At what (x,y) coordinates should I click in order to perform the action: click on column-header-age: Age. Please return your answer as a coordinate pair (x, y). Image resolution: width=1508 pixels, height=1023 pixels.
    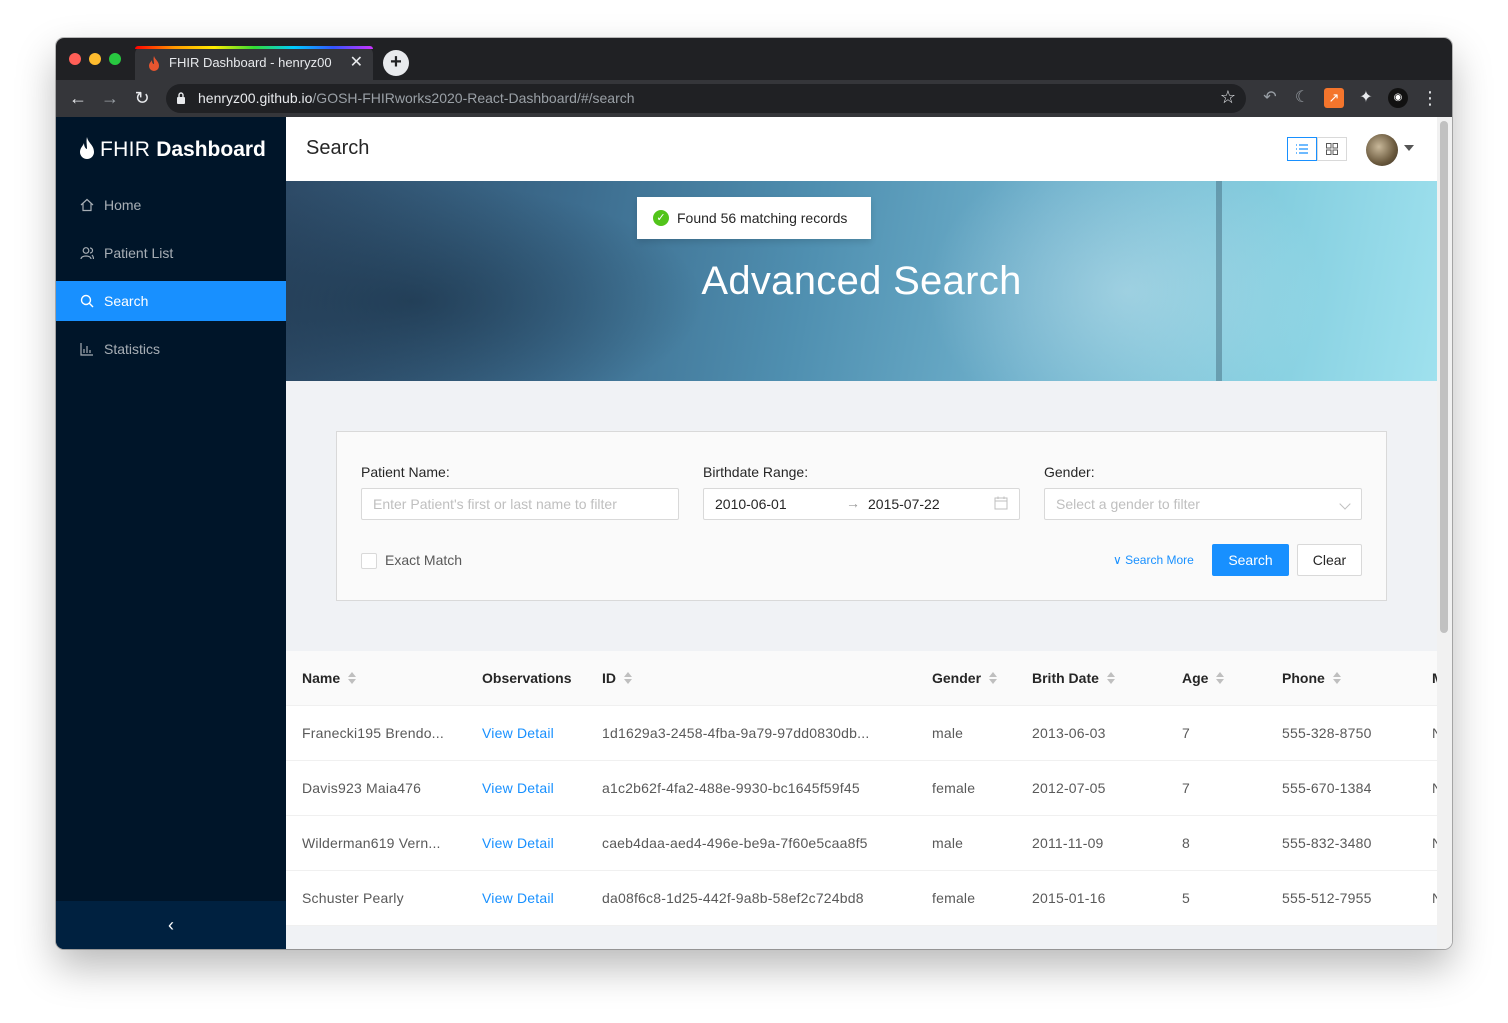
    Looking at the image, I should click on (1203, 678).